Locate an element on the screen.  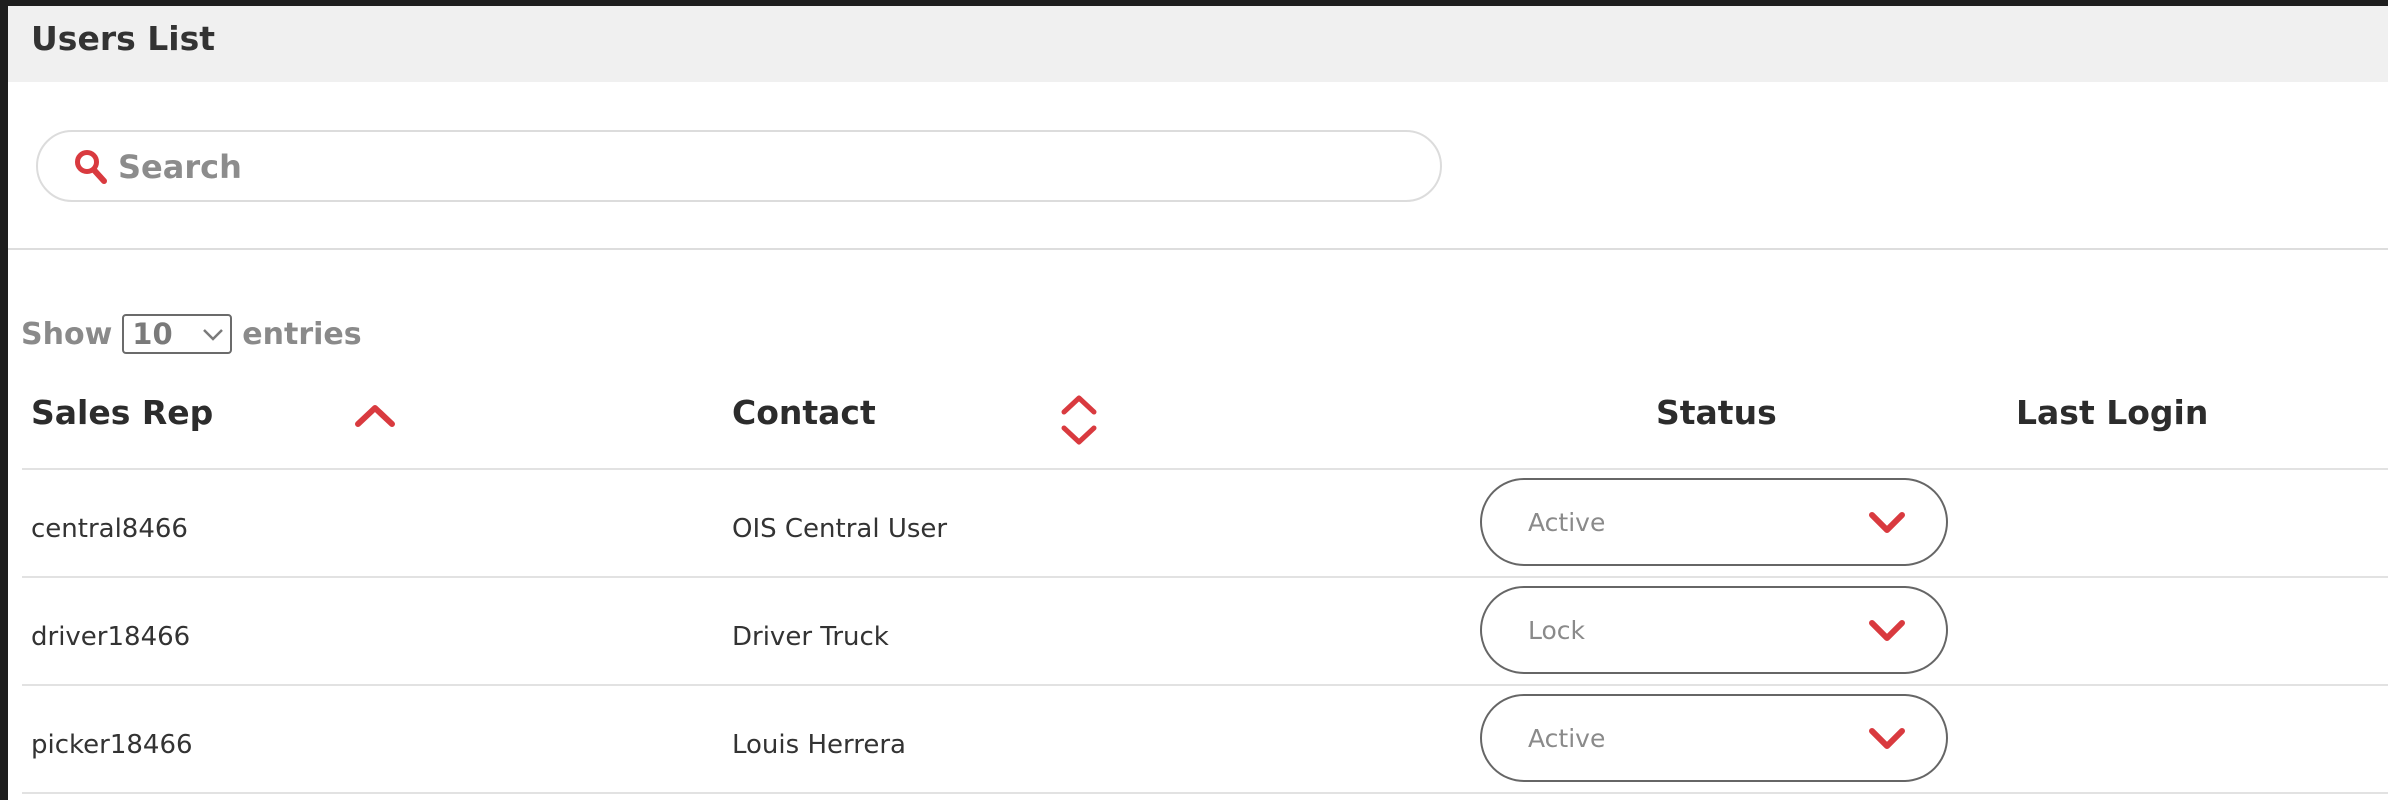
status-value: Lock is located at coordinates (1557, 630).